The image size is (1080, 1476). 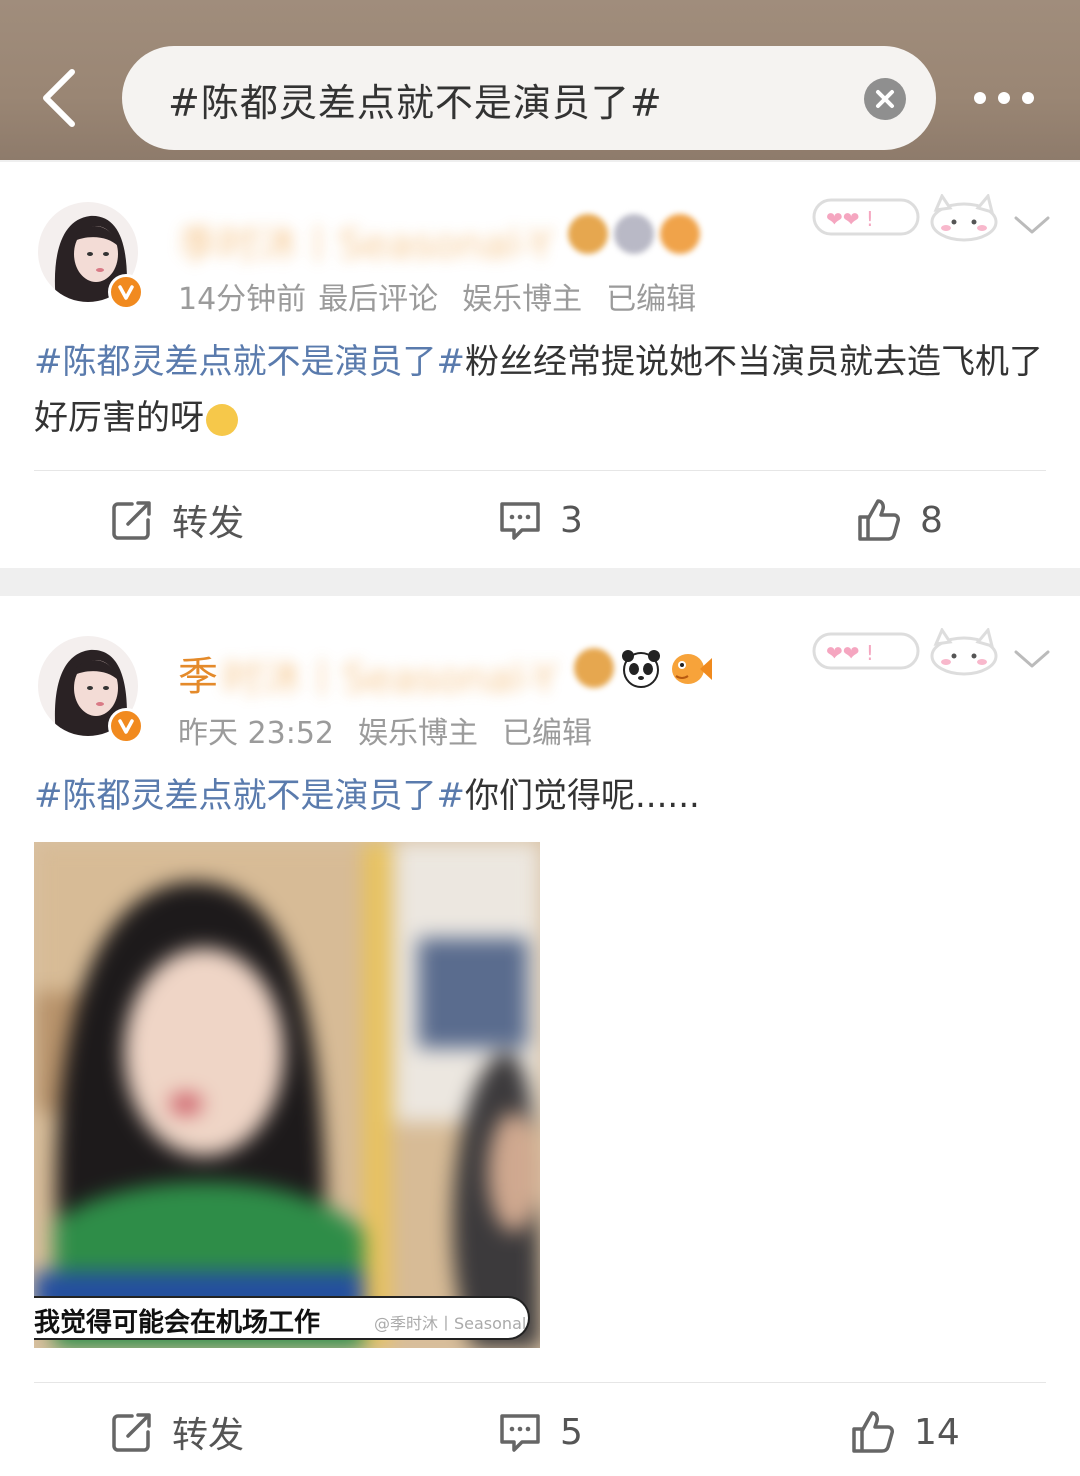 I want to click on action-bar: 转发 5 14, so click(x=540, y=1432).